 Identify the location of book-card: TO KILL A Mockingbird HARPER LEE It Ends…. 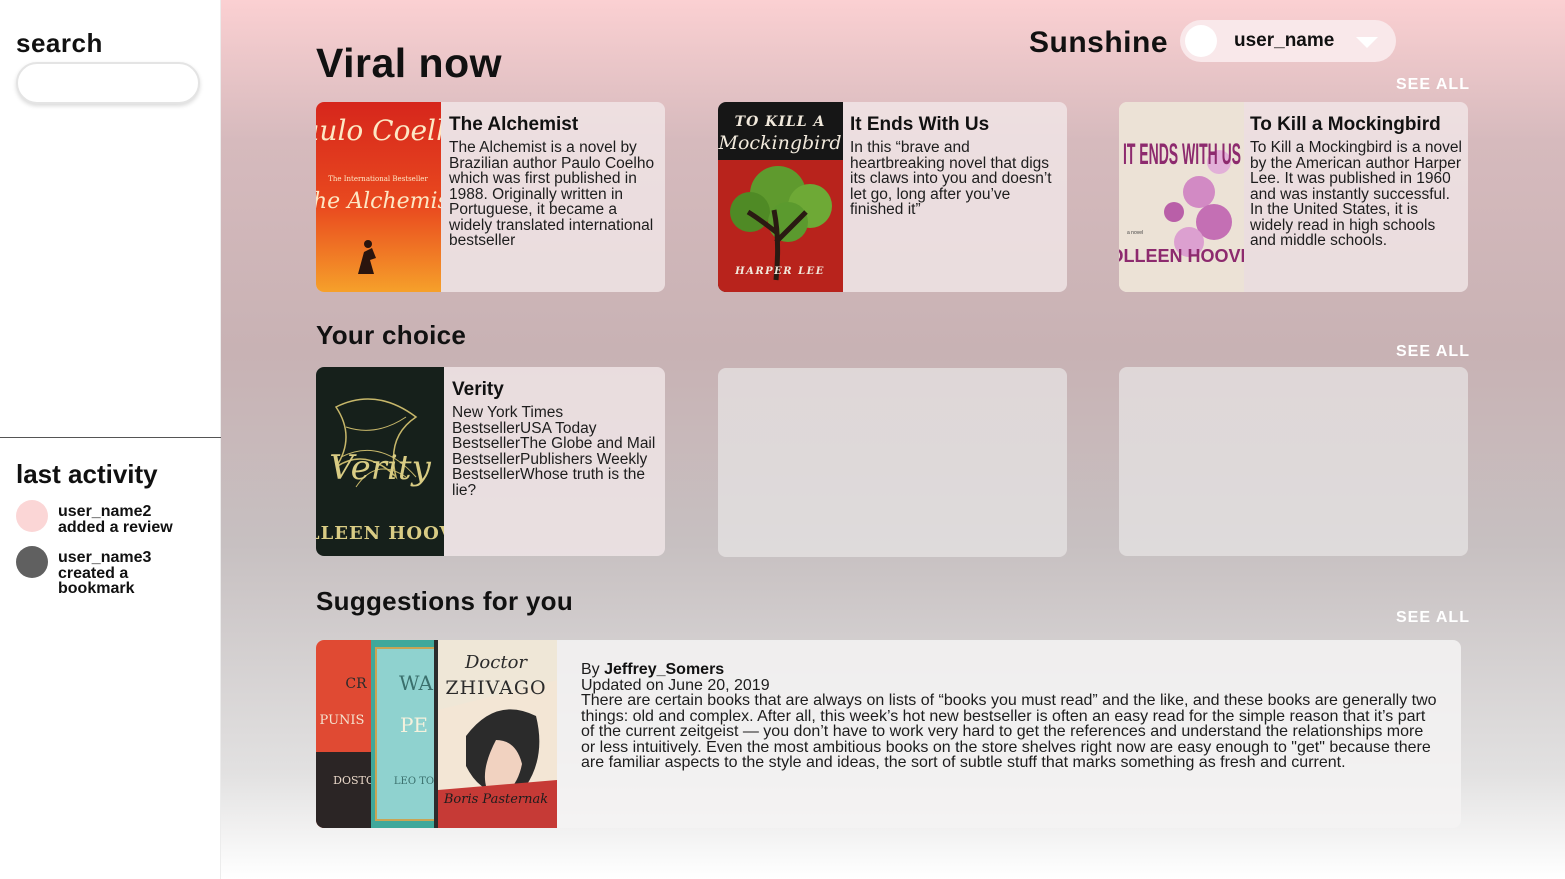
(892, 197).